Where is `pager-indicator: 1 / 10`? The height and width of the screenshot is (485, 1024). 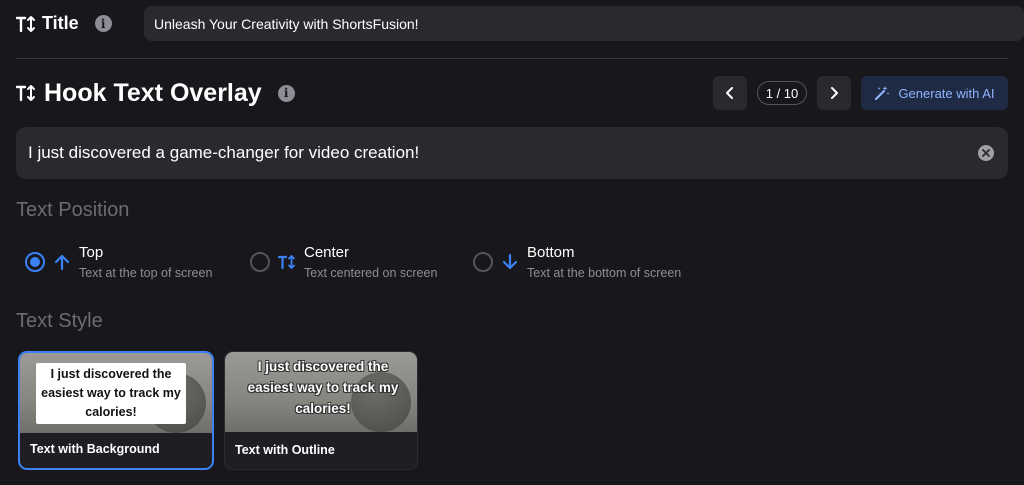
pager-indicator: 1 / 10 is located at coordinates (782, 93).